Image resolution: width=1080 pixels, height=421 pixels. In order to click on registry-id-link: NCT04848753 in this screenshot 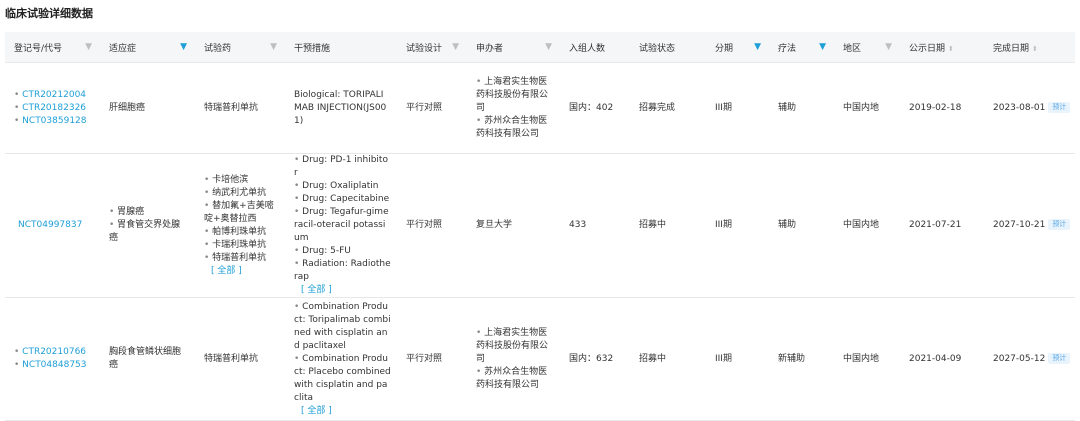, I will do `click(54, 365)`.